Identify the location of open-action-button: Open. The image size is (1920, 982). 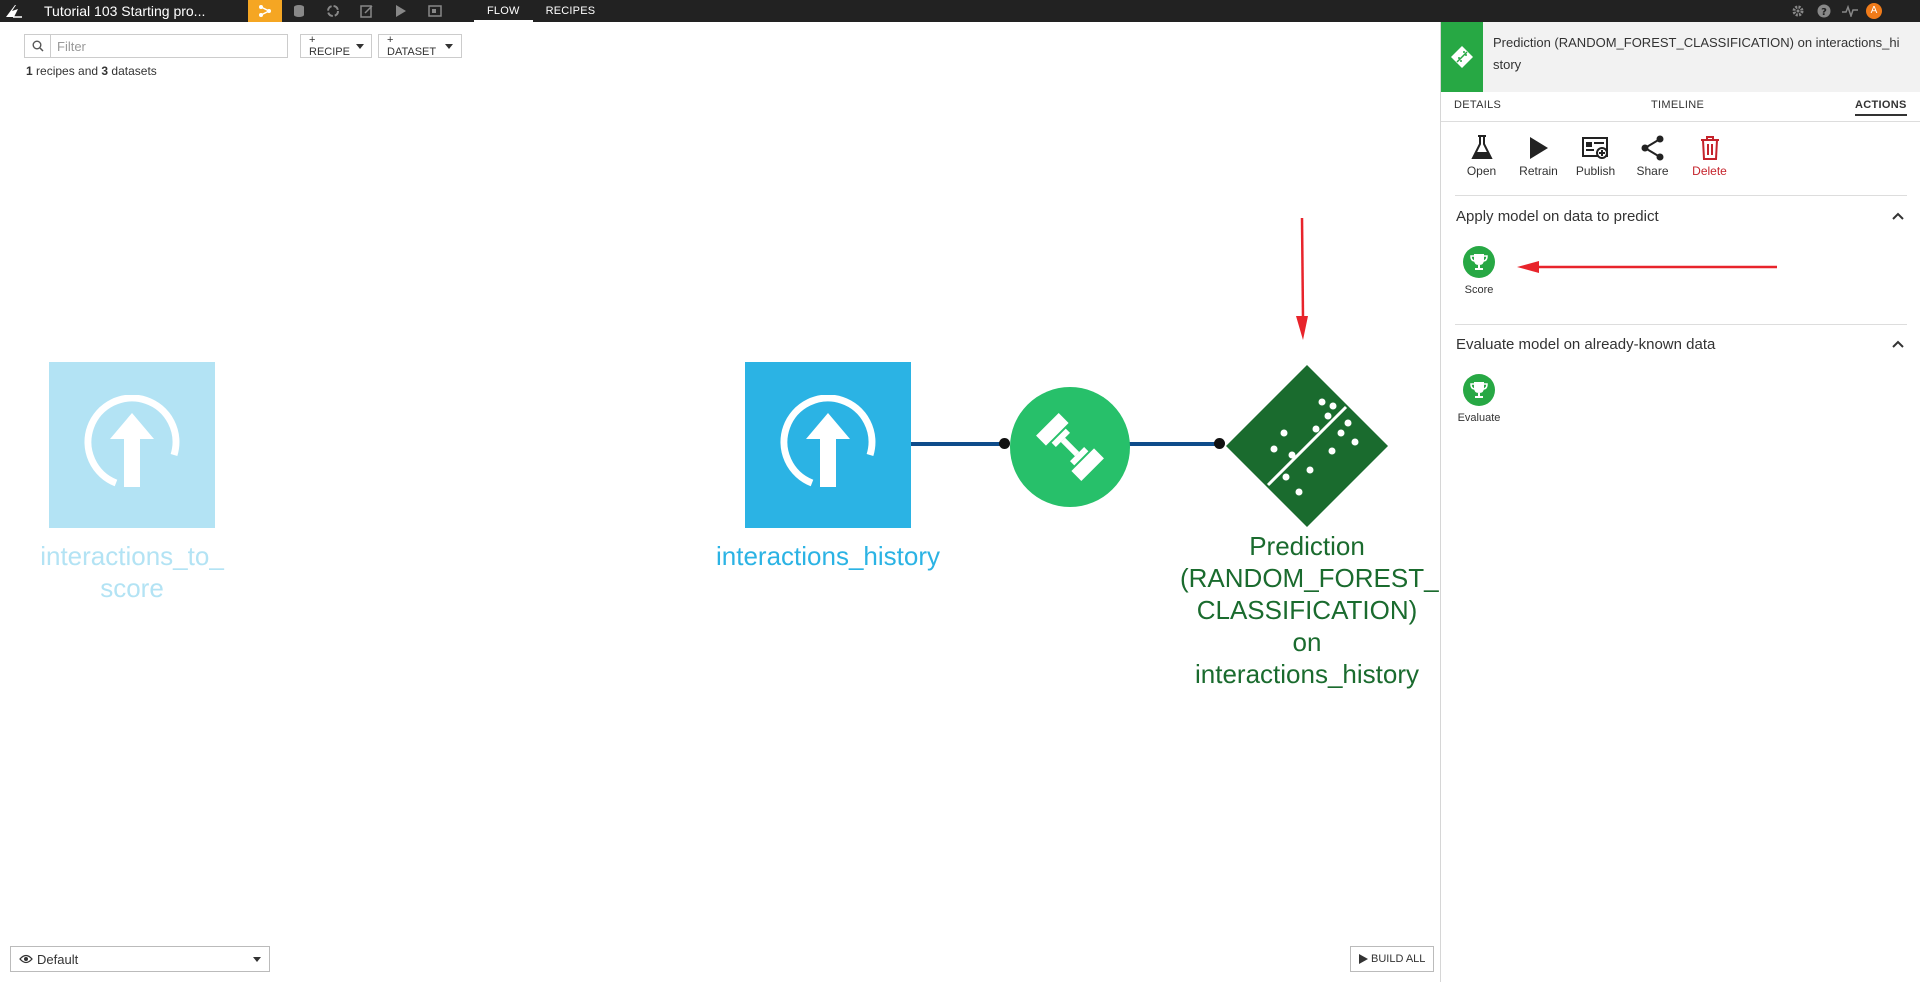
(1481, 155).